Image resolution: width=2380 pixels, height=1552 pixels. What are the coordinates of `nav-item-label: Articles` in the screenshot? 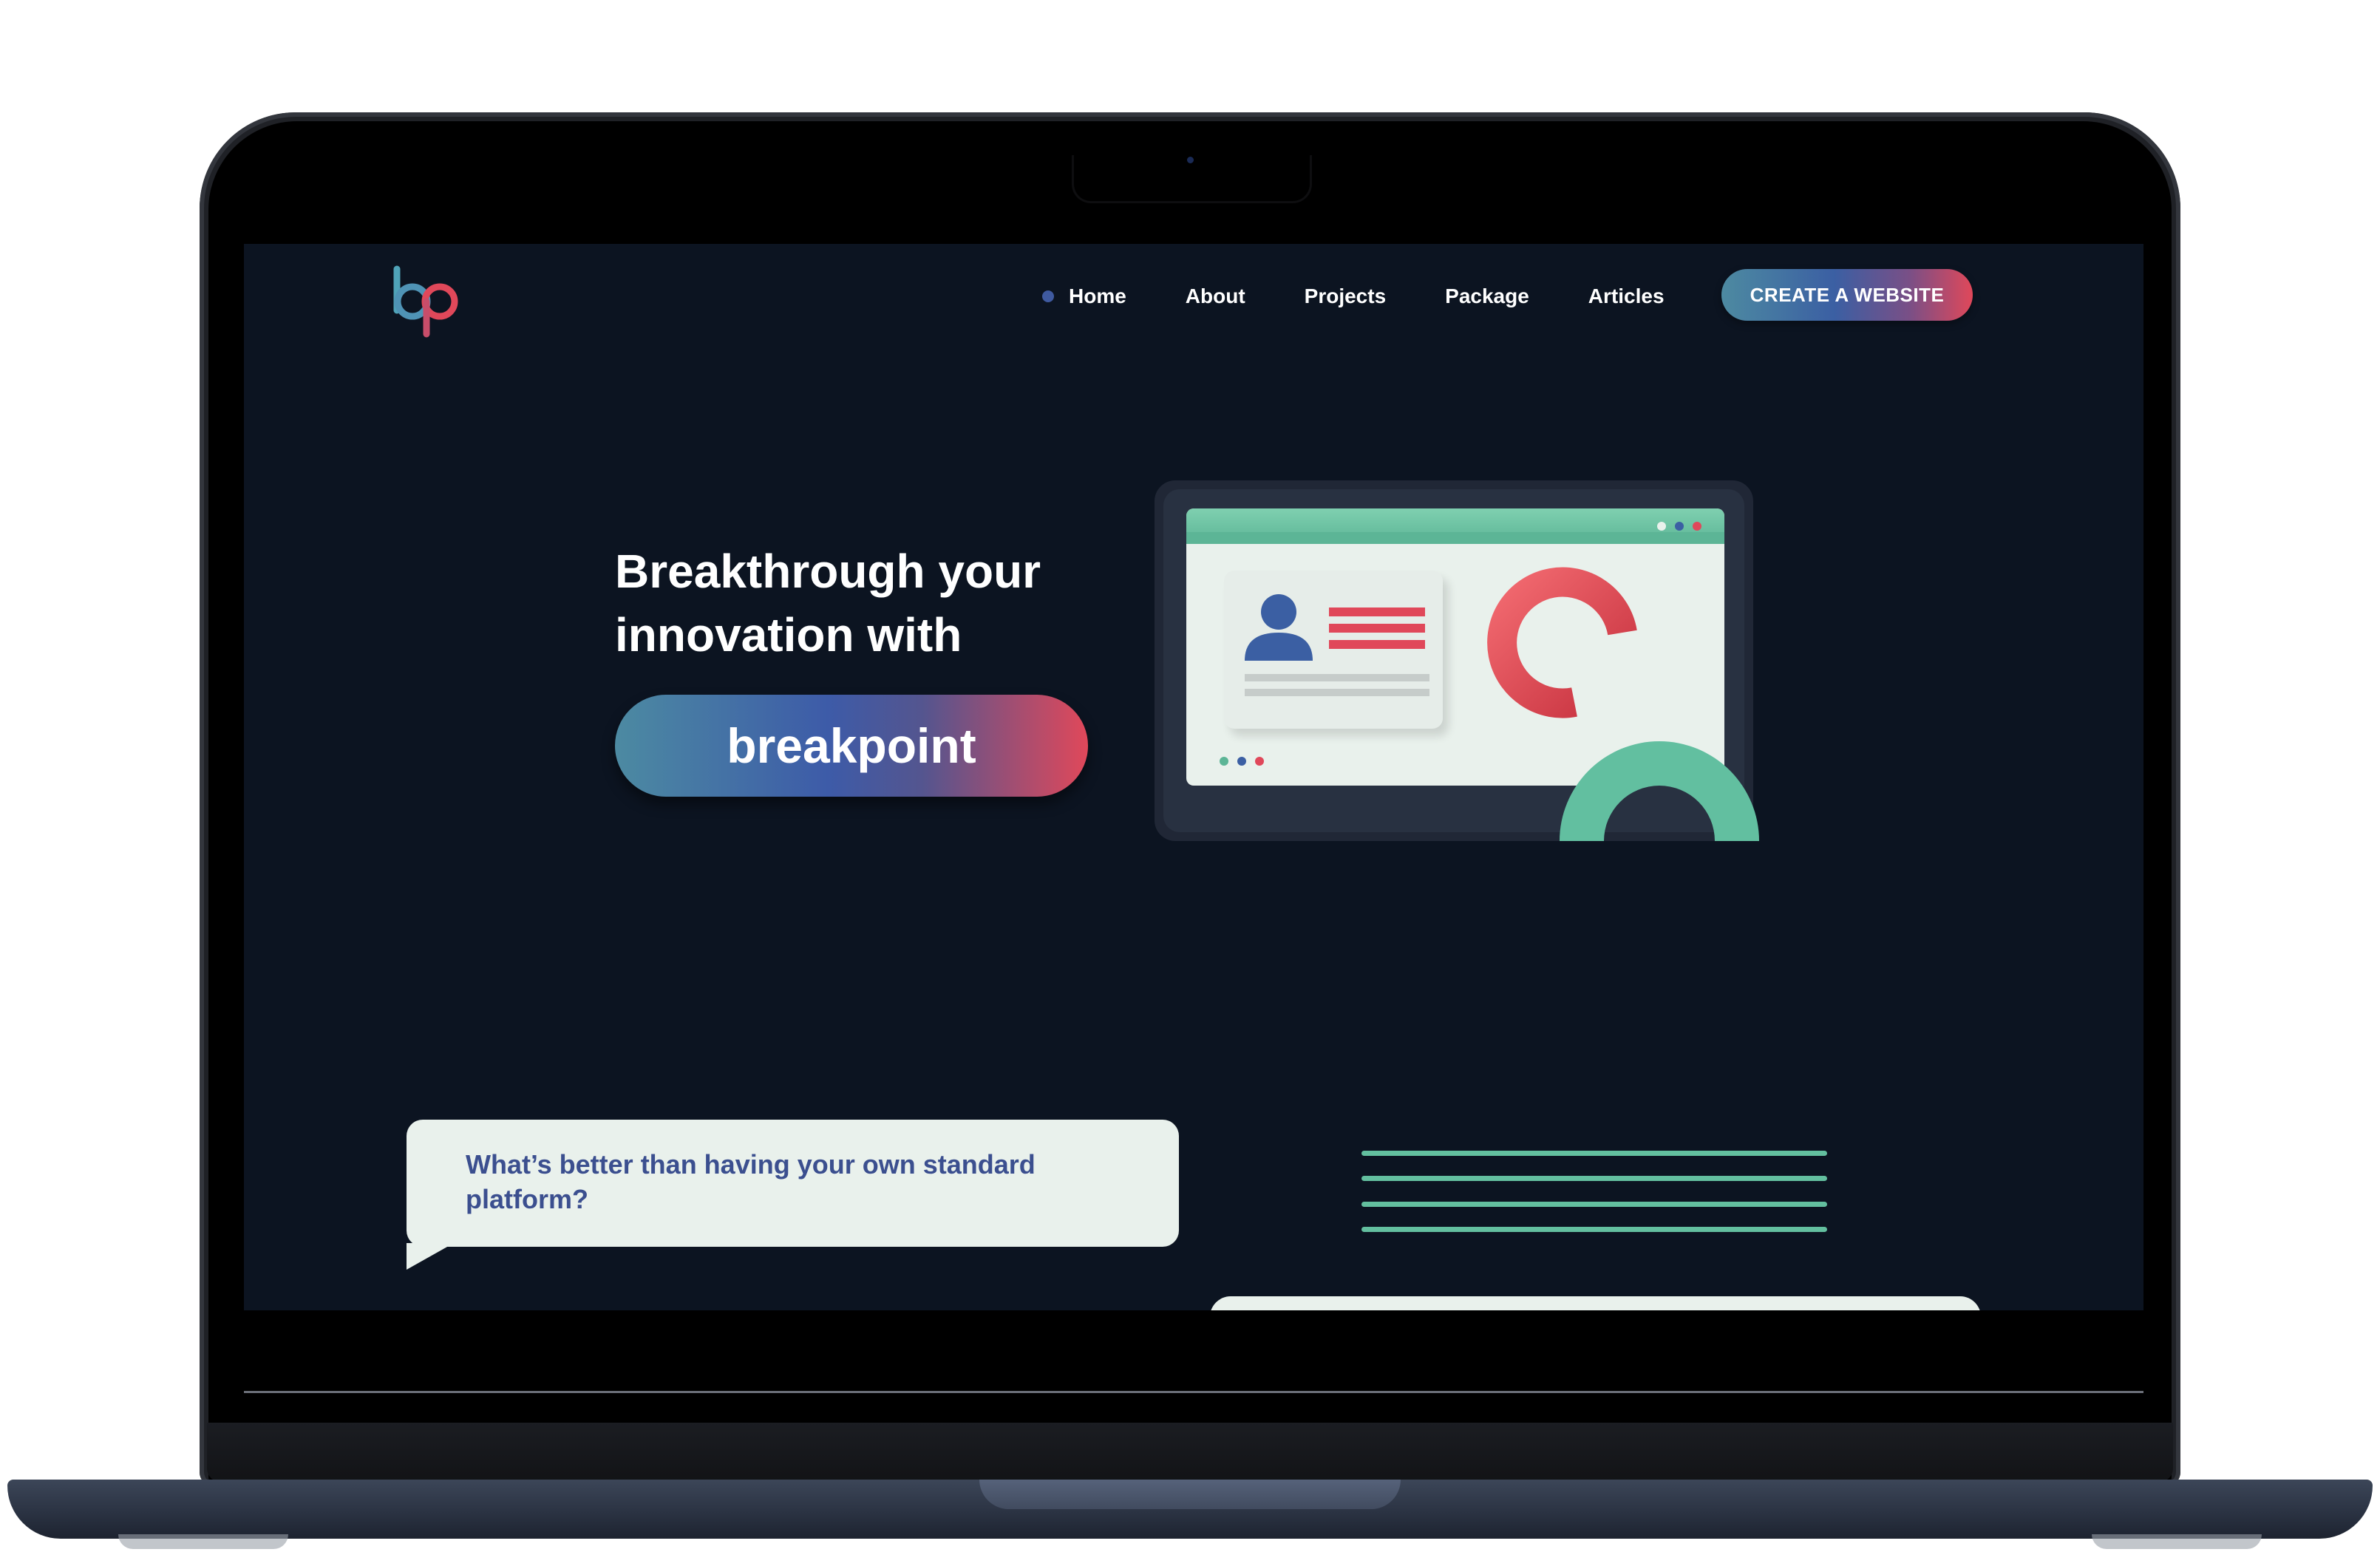 It's located at (1626, 296).